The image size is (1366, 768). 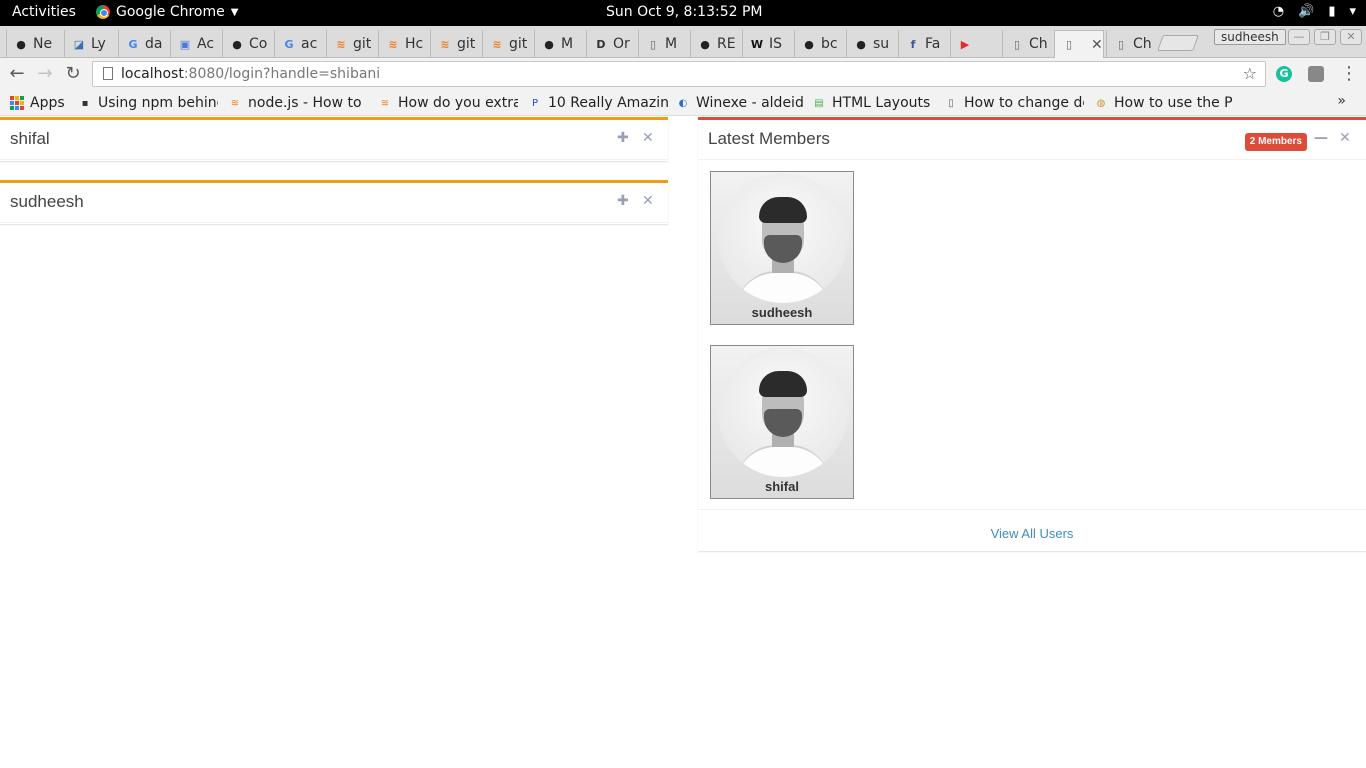 I want to click on browser-tab: D Or, so click(x=611, y=44).